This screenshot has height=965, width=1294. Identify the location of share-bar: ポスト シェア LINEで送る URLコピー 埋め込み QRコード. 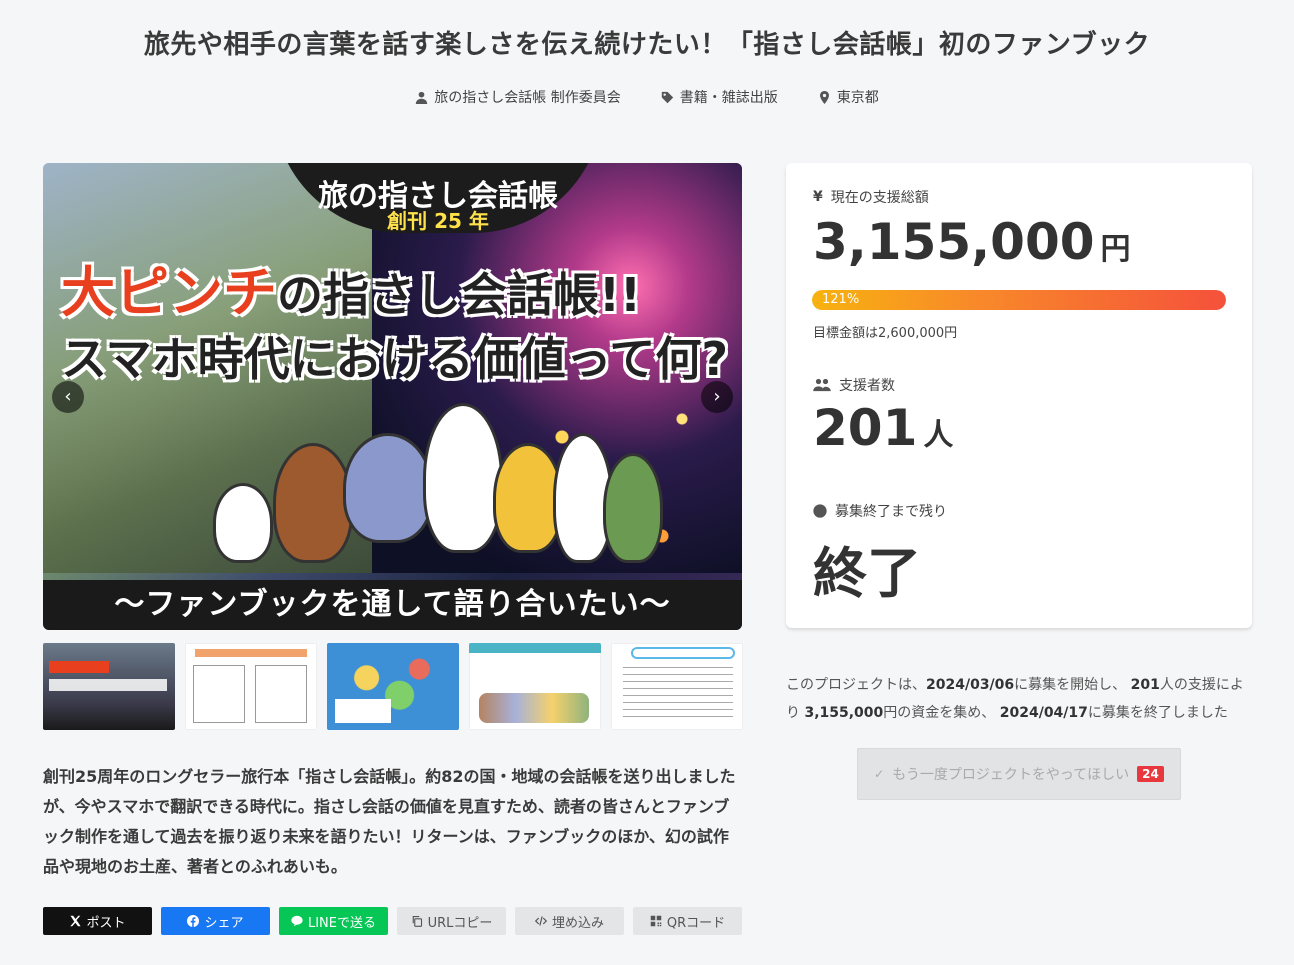
(392, 921).